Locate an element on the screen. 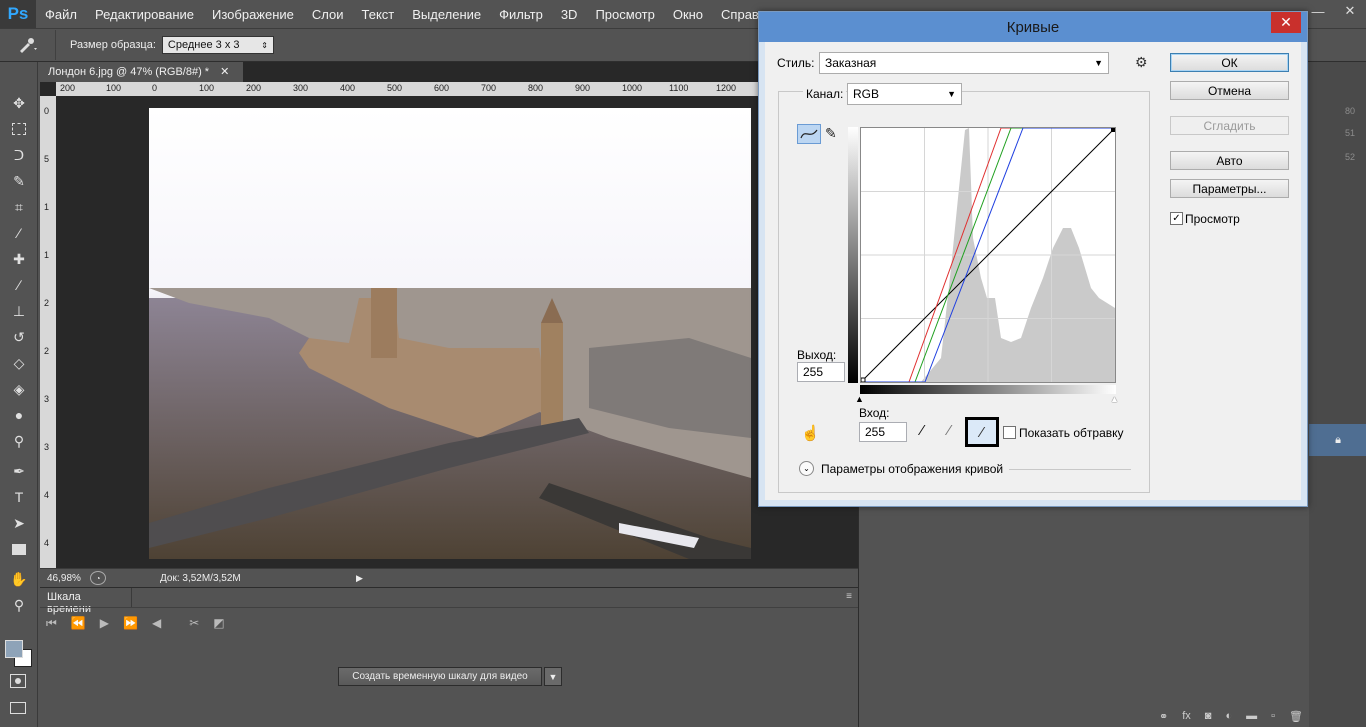 This screenshot has width=1366, height=727. status-info-icon: ◔ is located at coordinates (98, 578).